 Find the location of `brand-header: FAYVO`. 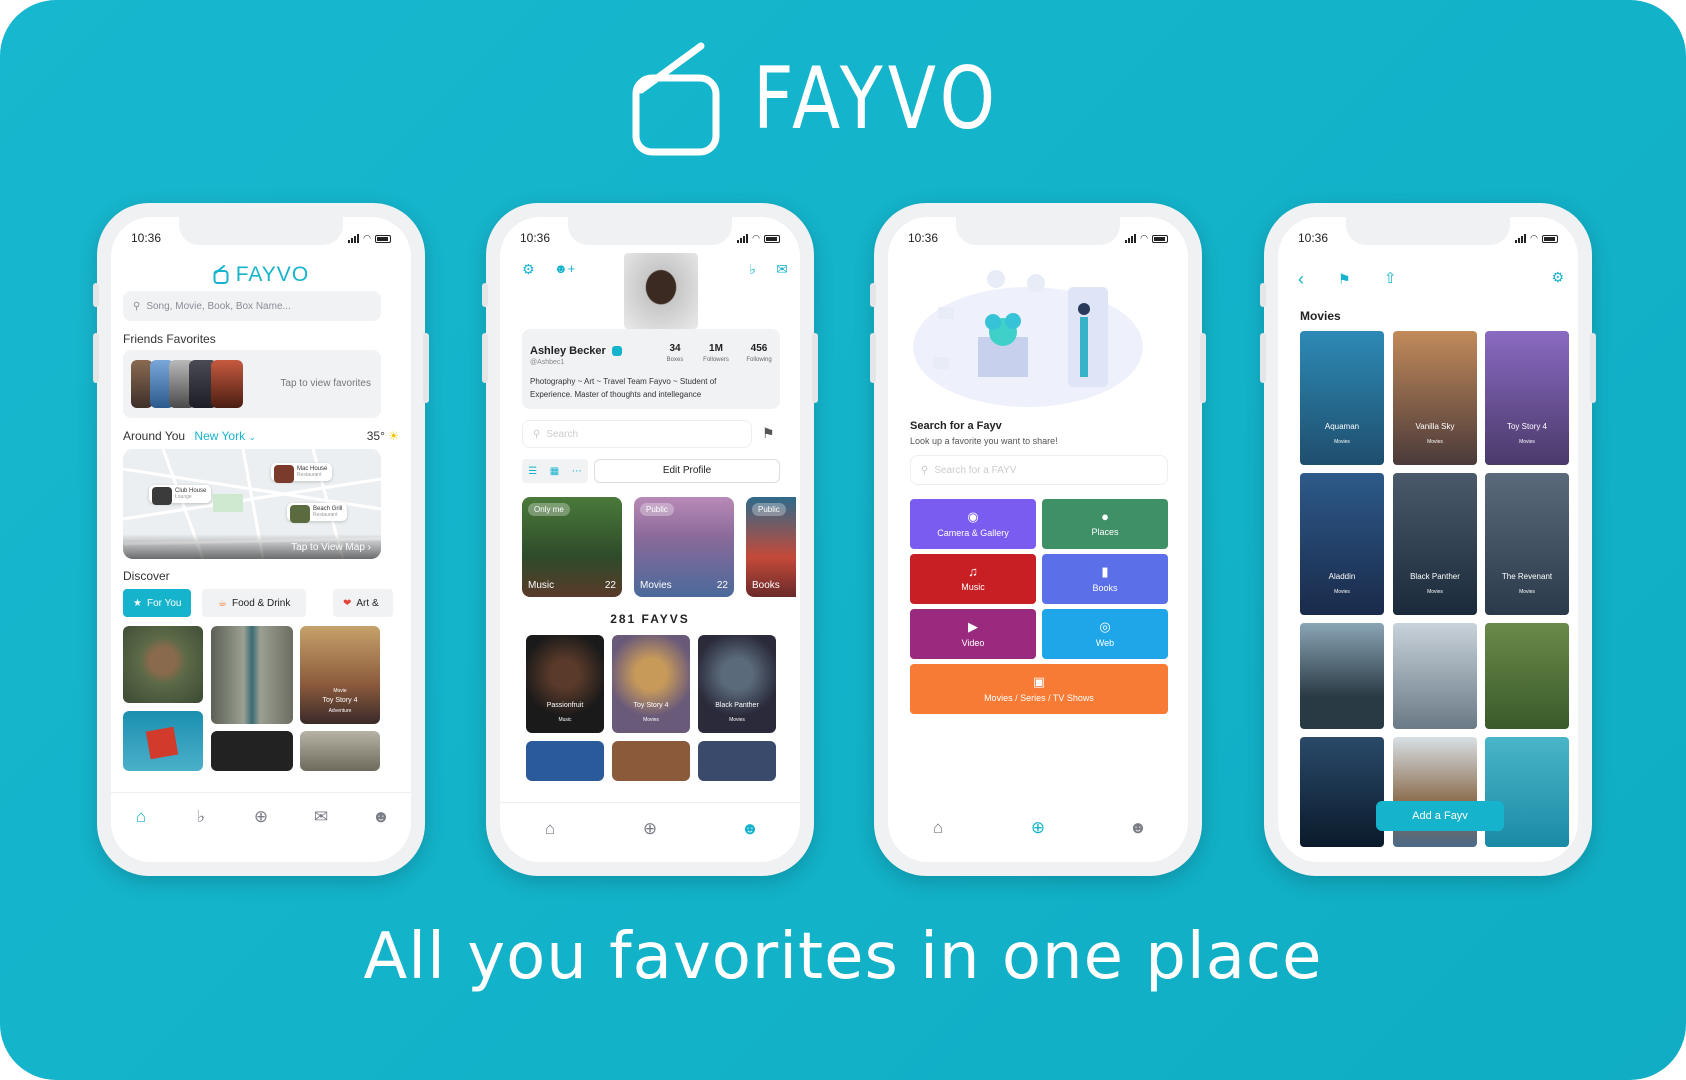

brand-header: FAYVO is located at coordinates (843, 99).